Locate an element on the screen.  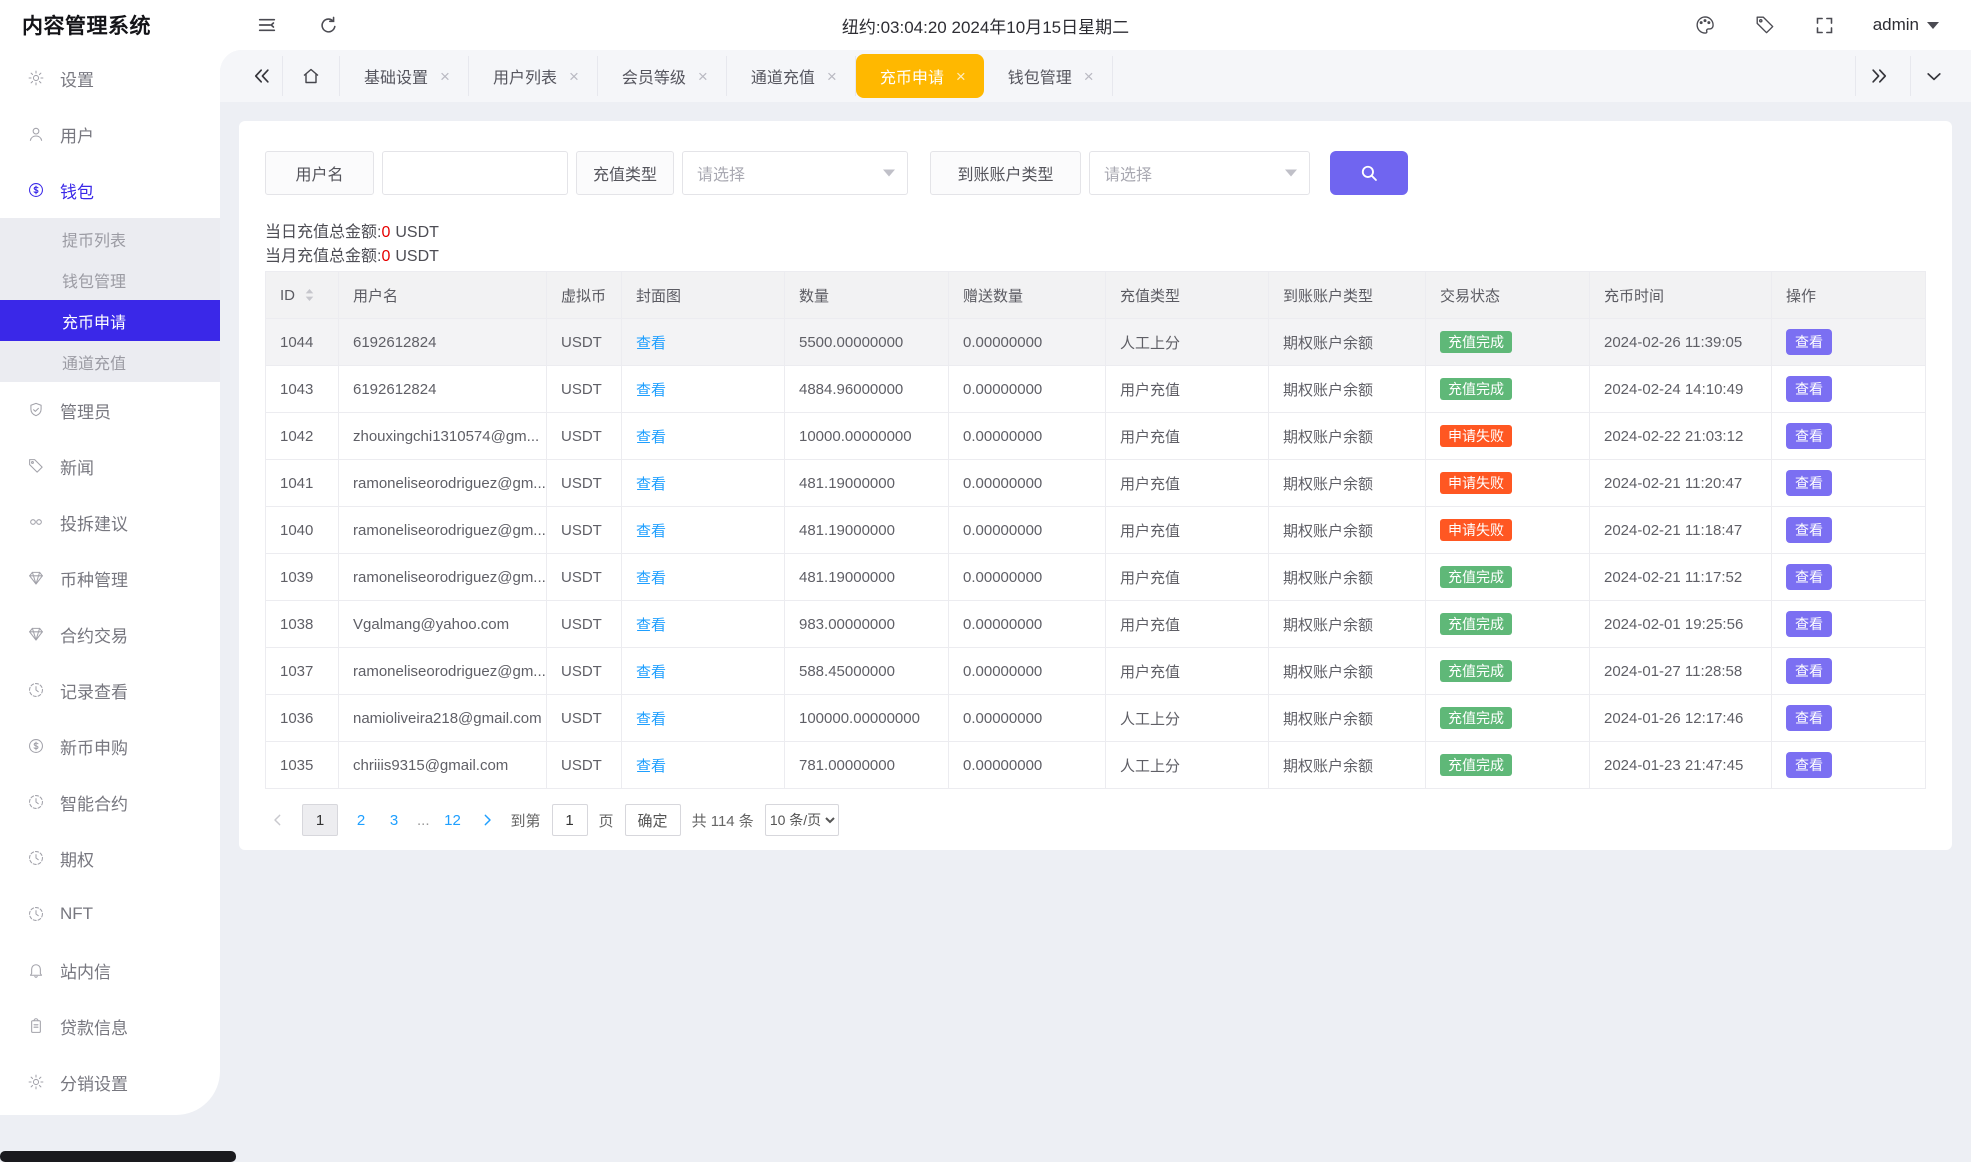
sidebar-item-nft: NFT is located at coordinates (110, 914).